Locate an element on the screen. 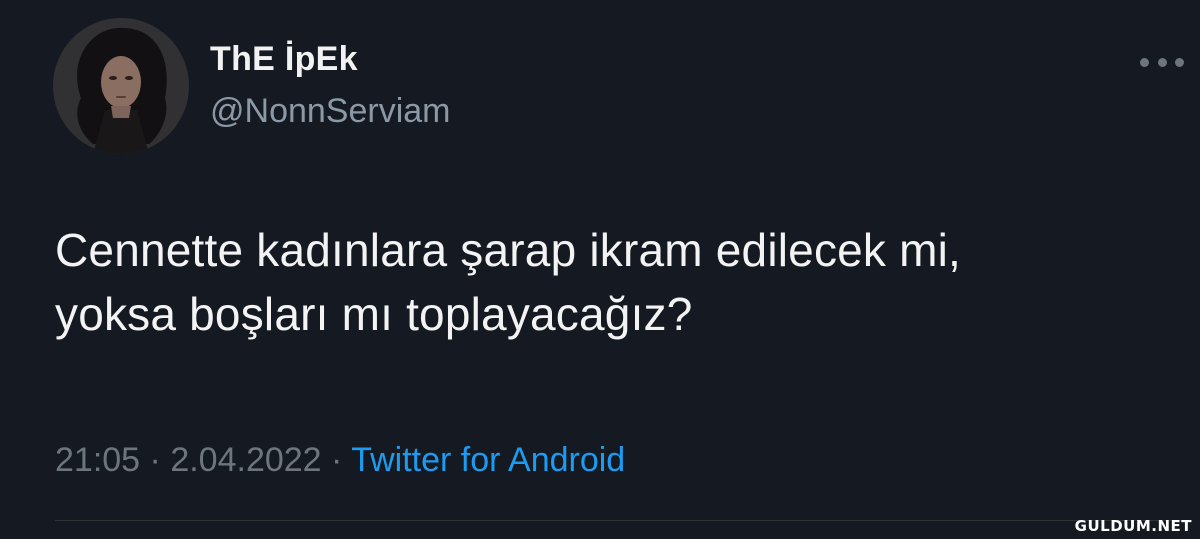  tweet-time: 21:05 is located at coordinates (97, 460).